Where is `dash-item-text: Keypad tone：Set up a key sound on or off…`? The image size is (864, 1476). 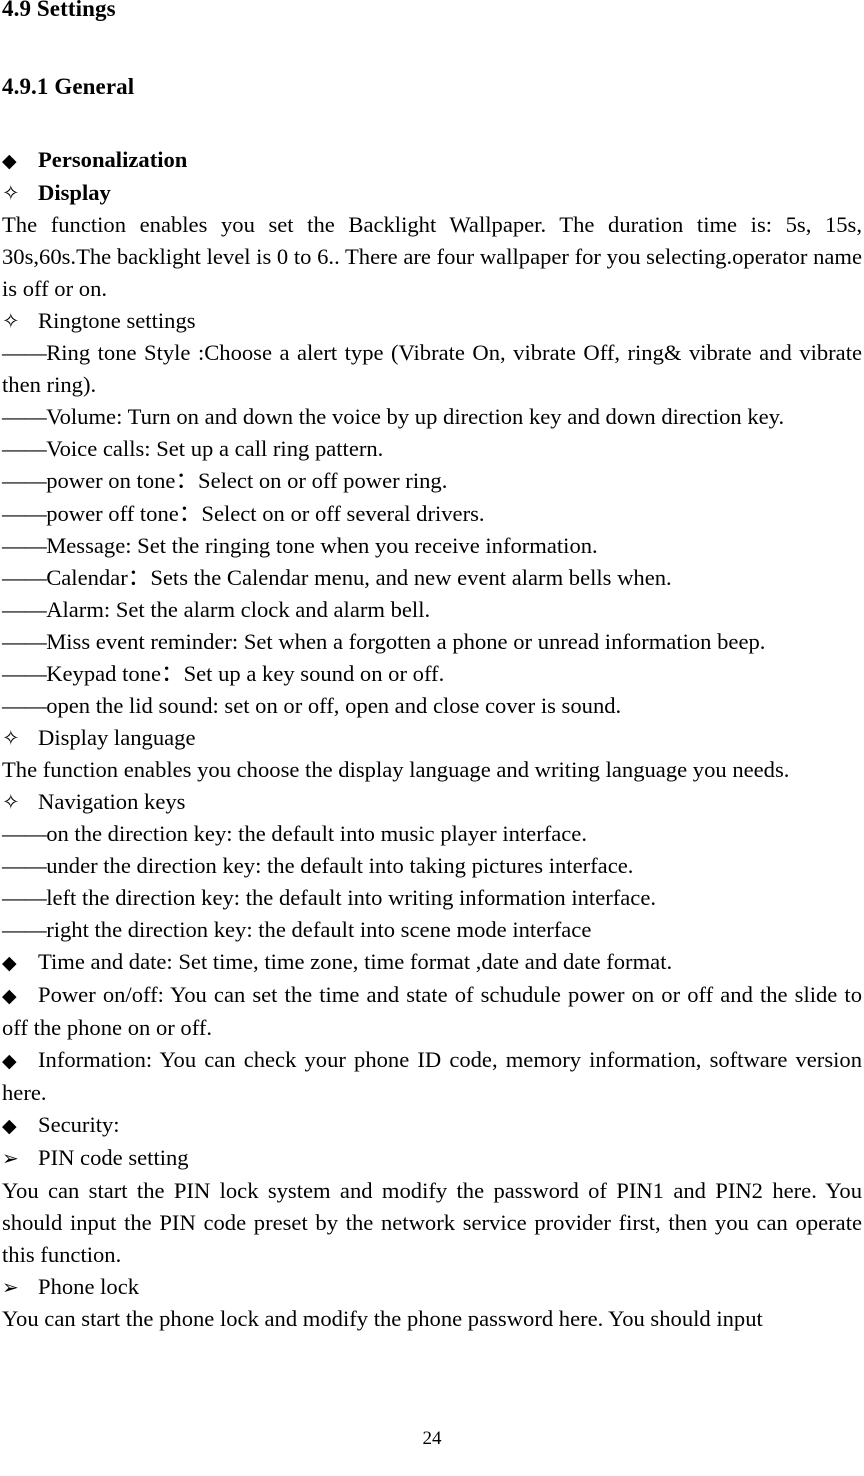
dash-item-text: Keypad tone：Set up a key sound on or off… is located at coordinates (245, 673).